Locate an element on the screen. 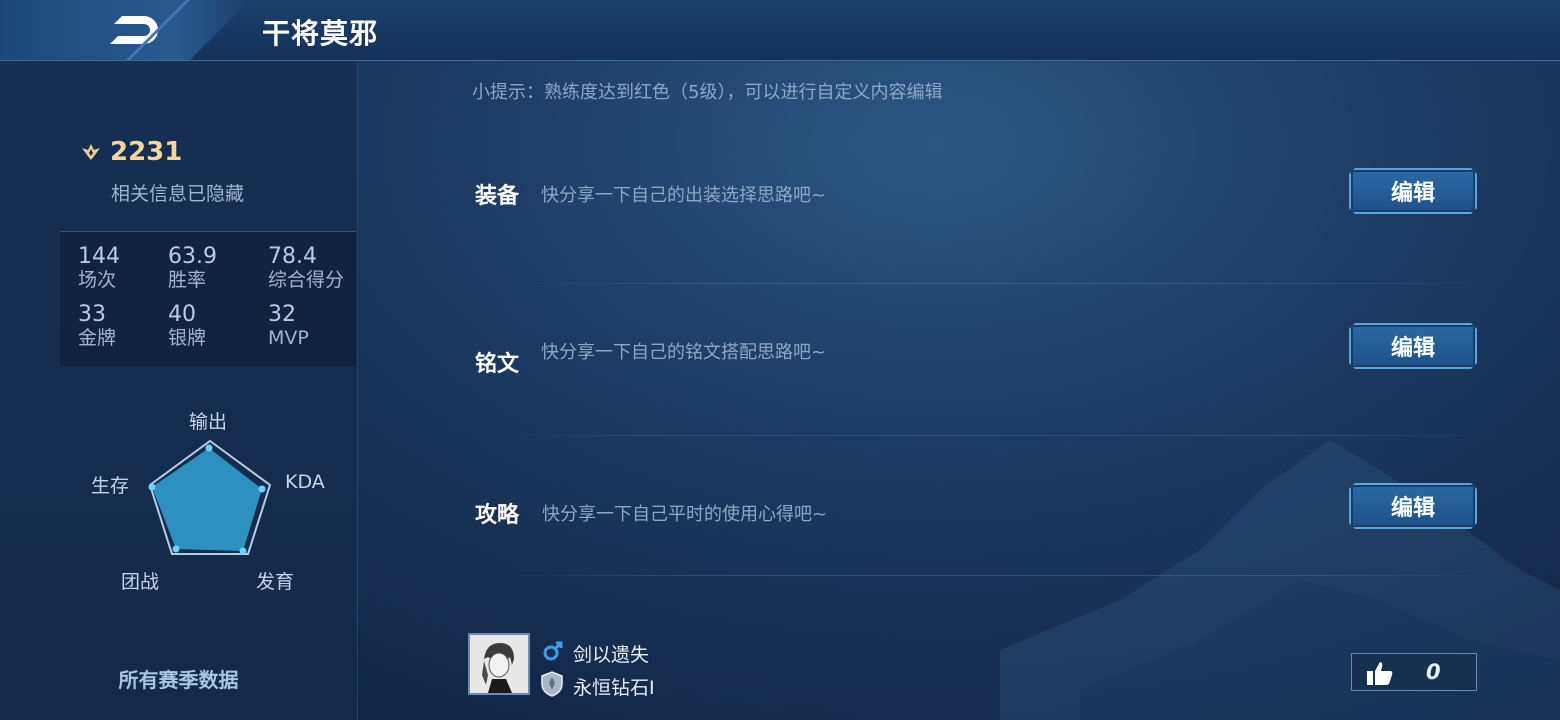  stat-mvp: 32 MVP is located at coordinates (318, 326).